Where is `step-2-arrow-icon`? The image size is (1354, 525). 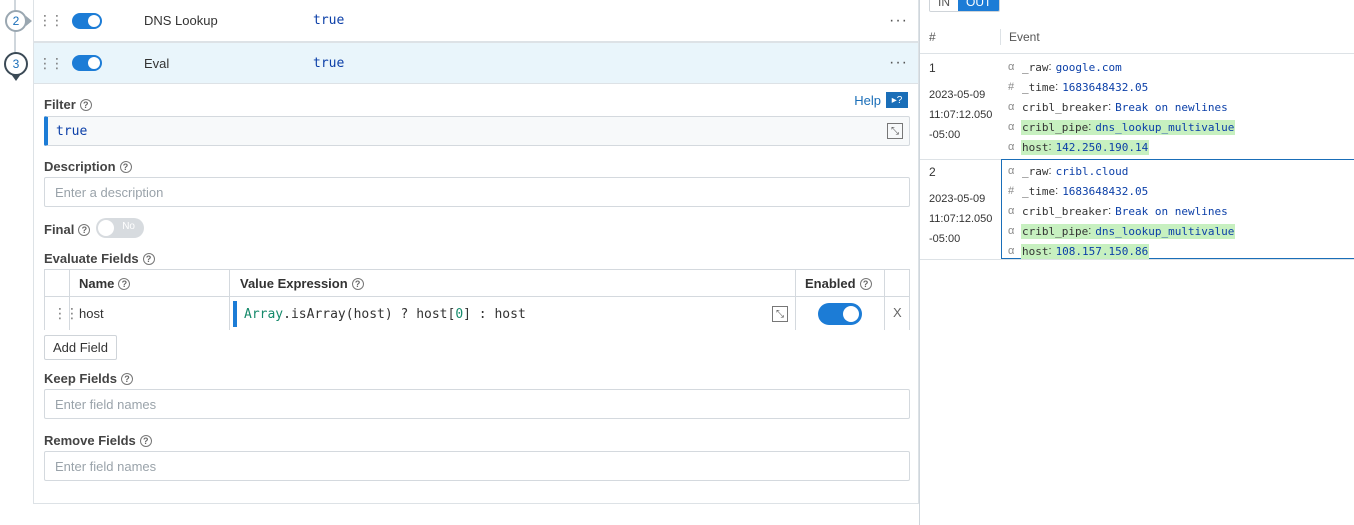 step-2-arrow-icon is located at coordinates (29, 21).